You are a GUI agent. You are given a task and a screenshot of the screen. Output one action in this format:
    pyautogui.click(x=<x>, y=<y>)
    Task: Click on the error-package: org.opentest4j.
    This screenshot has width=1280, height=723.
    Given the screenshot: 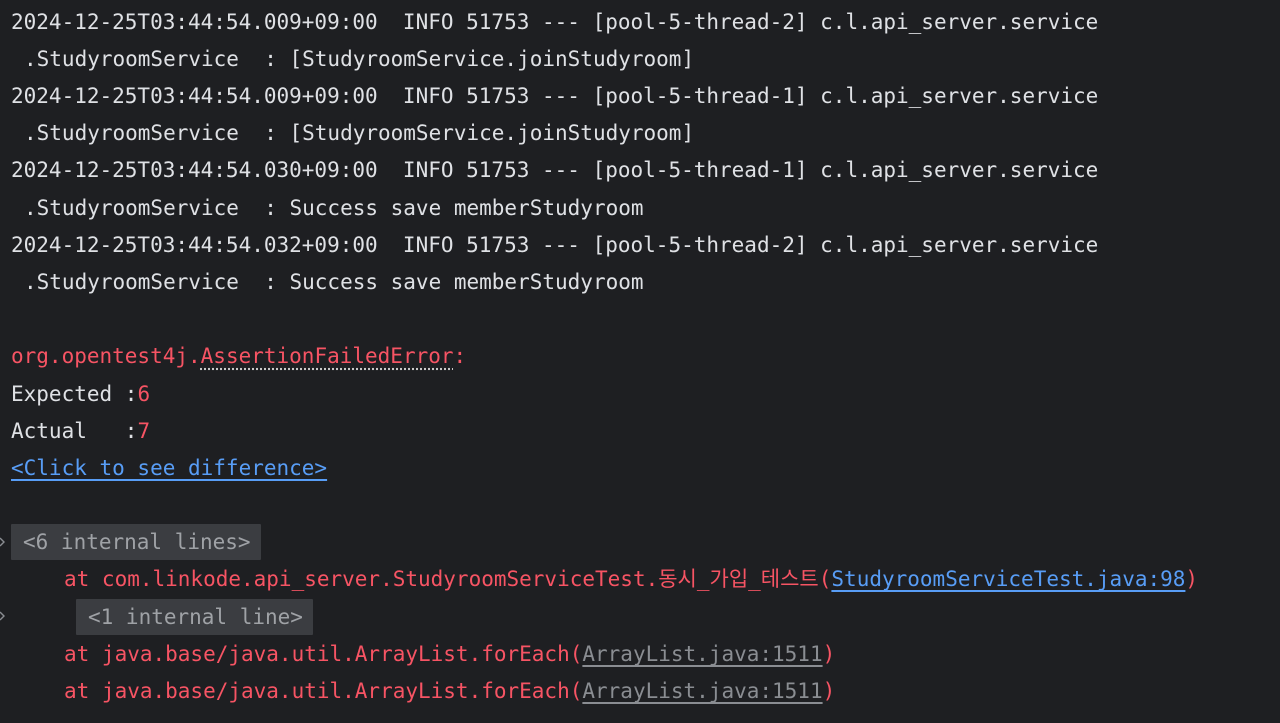 What is the action you would take?
    pyautogui.click(x=106, y=356)
    